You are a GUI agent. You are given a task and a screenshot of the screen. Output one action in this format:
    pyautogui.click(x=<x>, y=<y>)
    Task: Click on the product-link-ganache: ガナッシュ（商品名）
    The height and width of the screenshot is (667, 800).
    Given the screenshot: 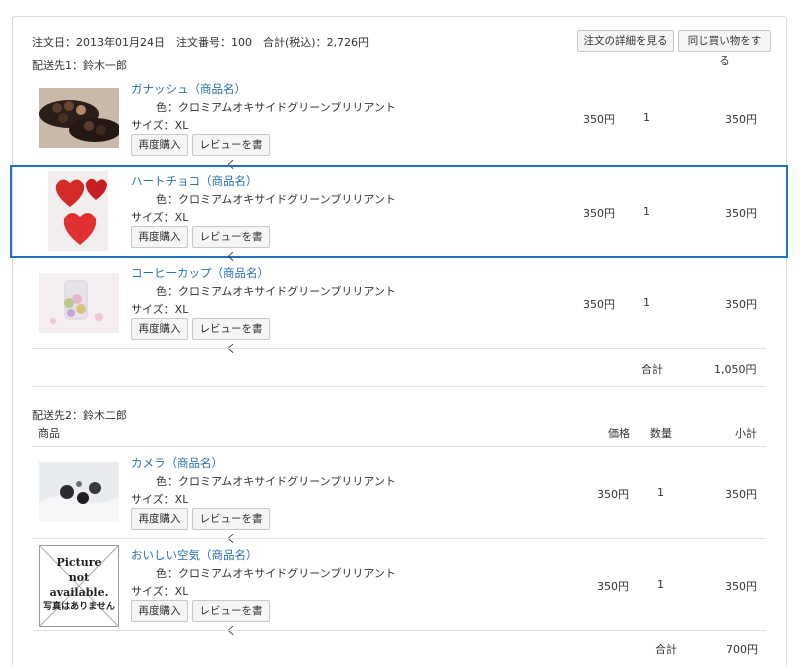 What is the action you would take?
    pyautogui.click(x=188, y=89)
    